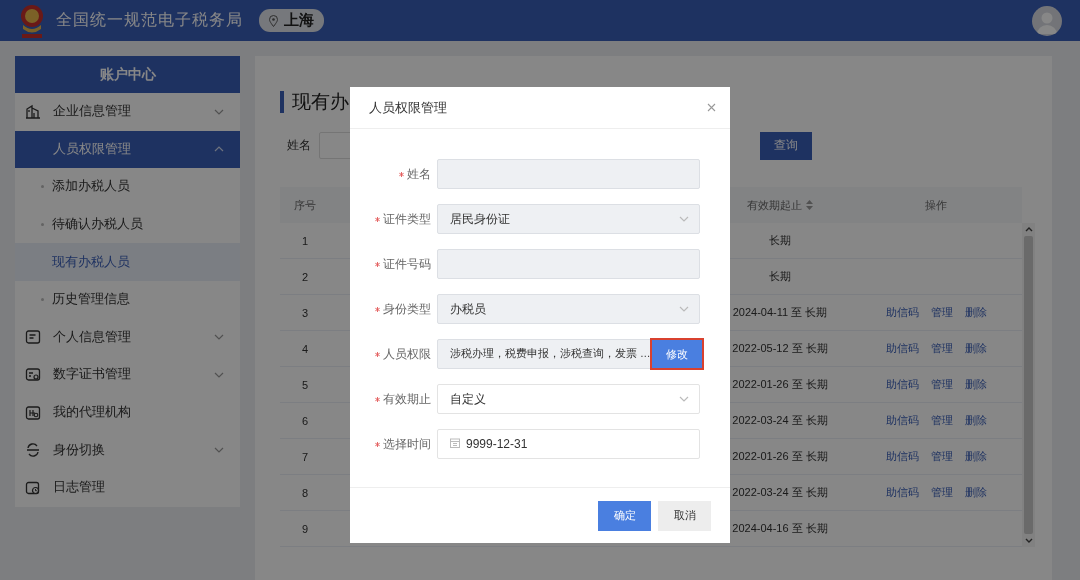 Image resolution: width=1080 pixels, height=580 pixels. I want to click on scrollbar, so click(1028, 385).